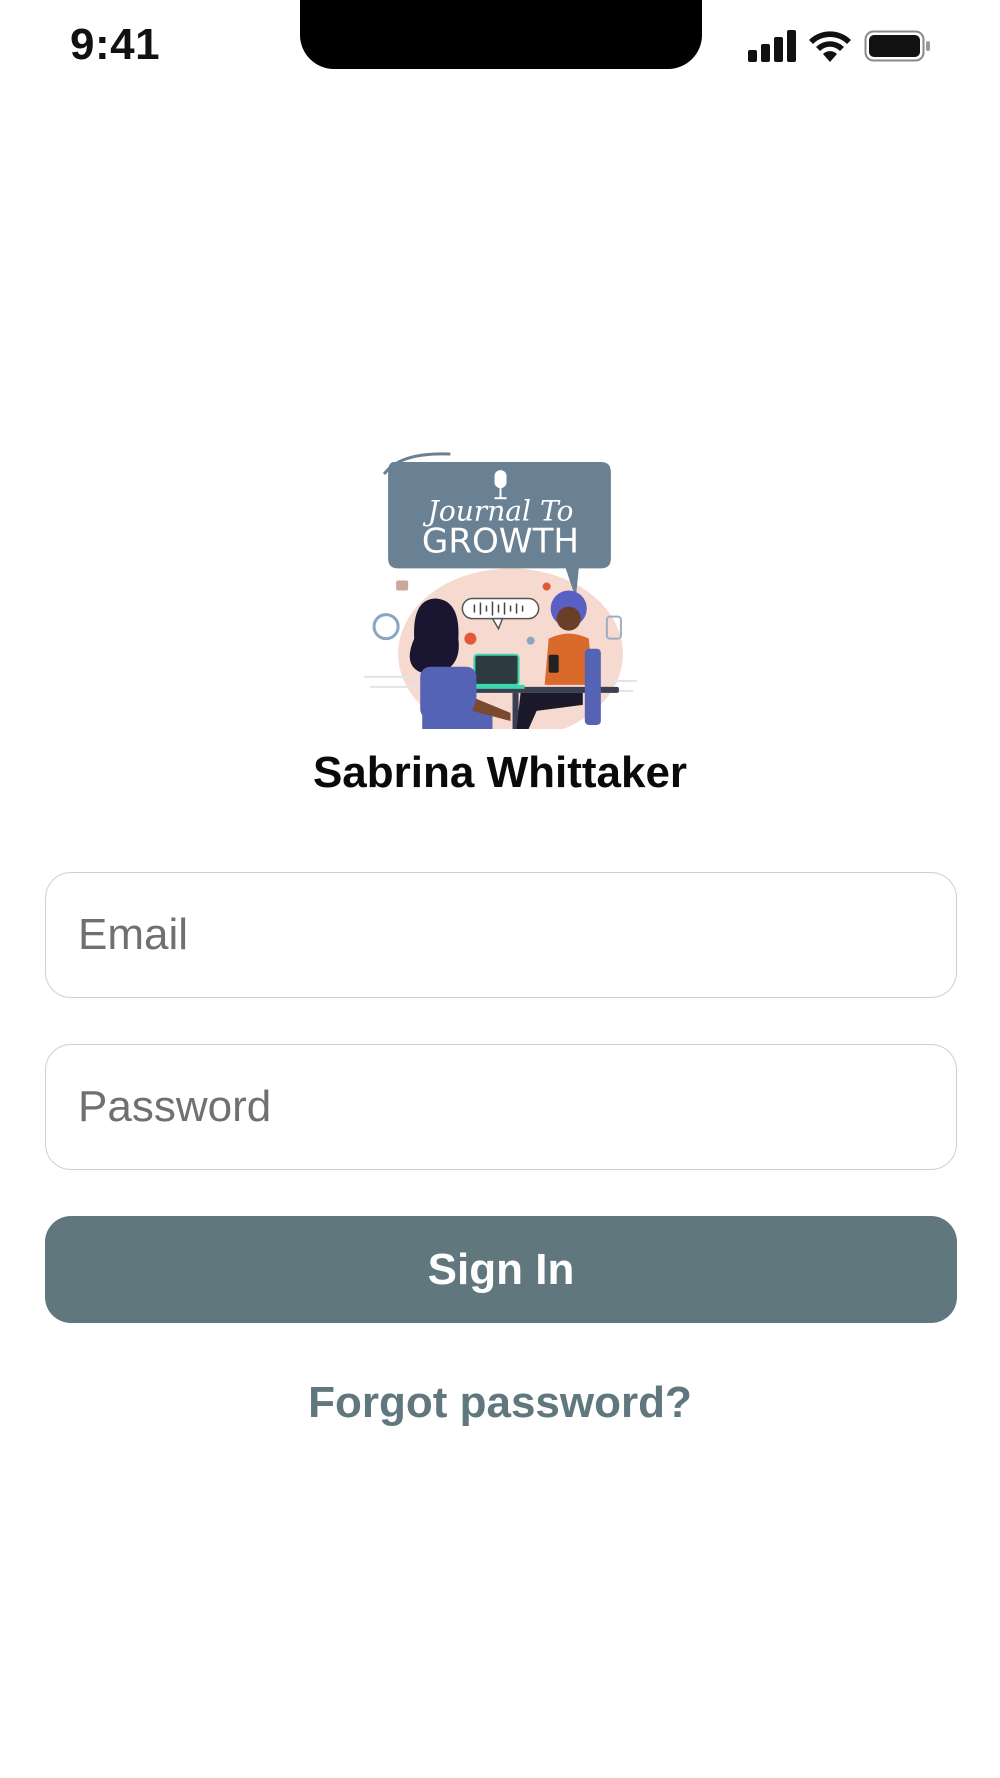  What do you see at coordinates (500, 772) in the screenshot?
I see `app-title: Sabrina Whittaker` at bounding box center [500, 772].